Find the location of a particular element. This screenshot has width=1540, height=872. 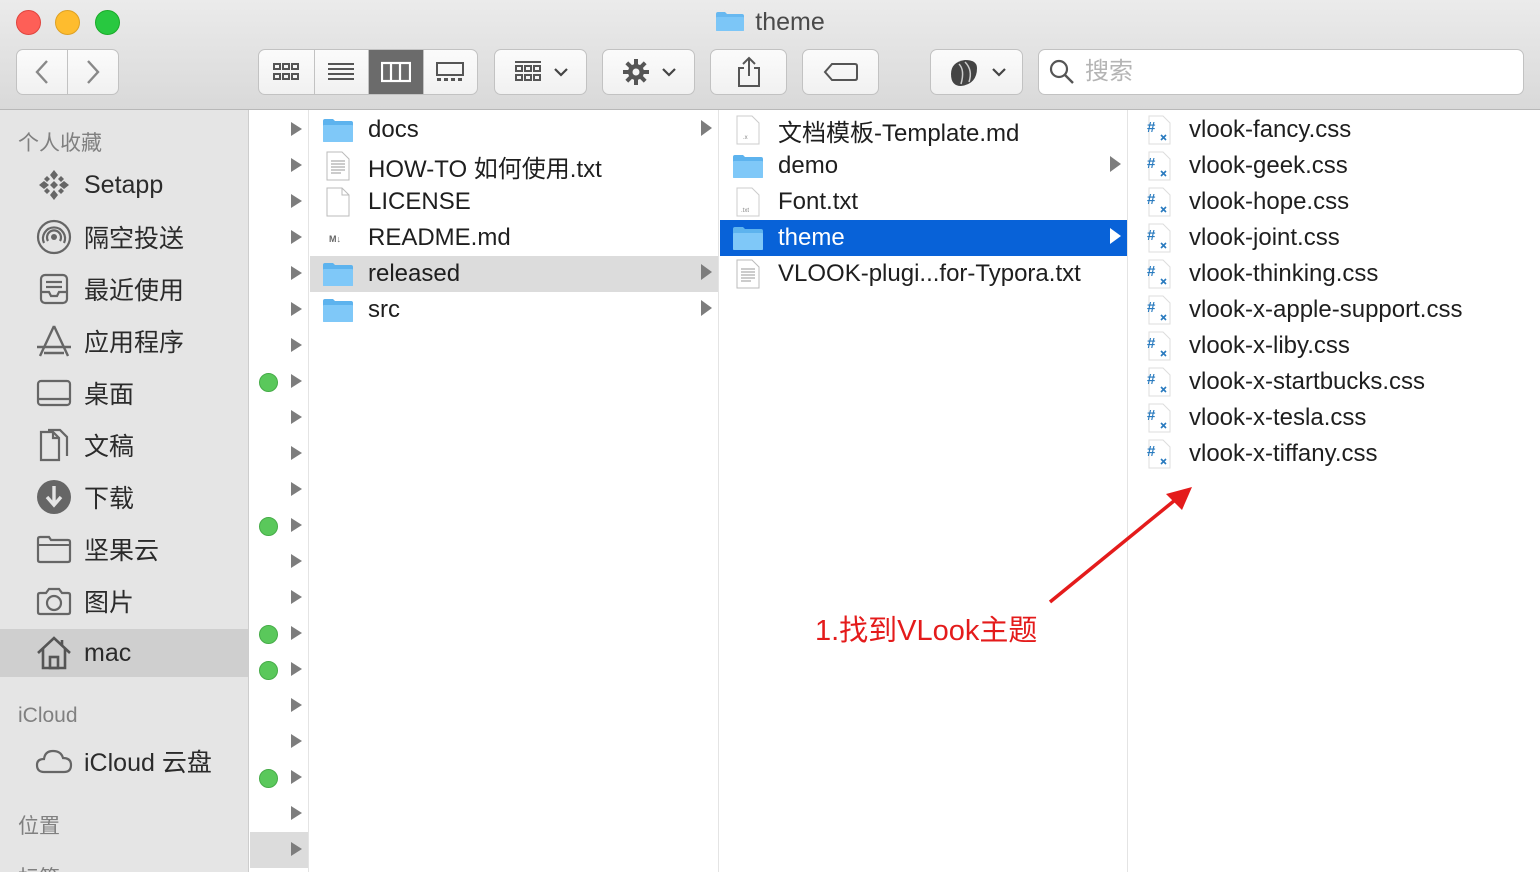

search-field is located at coordinates (1281, 72).